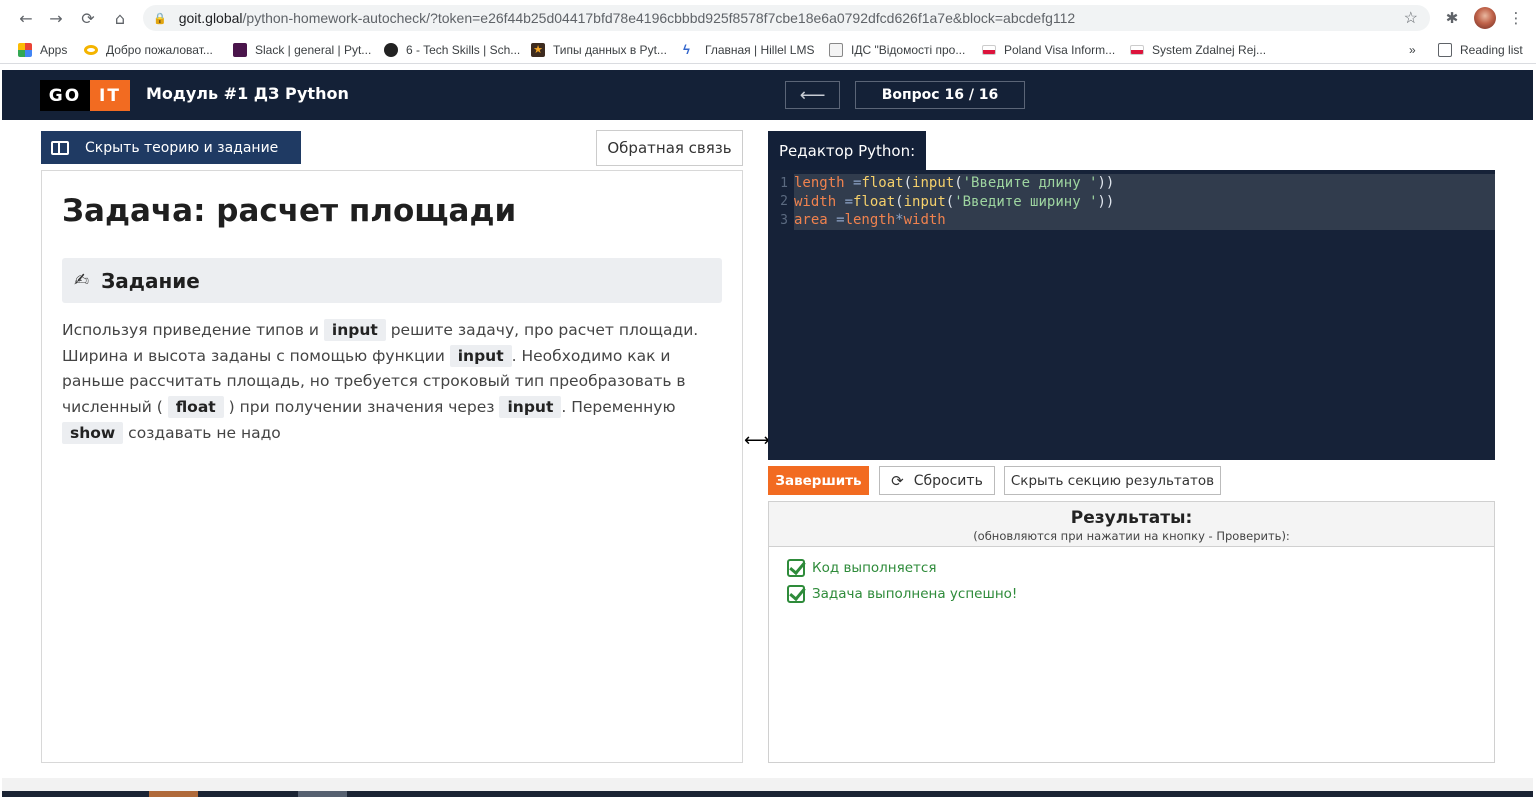 This screenshot has height=797, width=1536. What do you see at coordinates (1026, 201) in the screenshot?
I see `code-token: 'Введите ширину '` at bounding box center [1026, 201].